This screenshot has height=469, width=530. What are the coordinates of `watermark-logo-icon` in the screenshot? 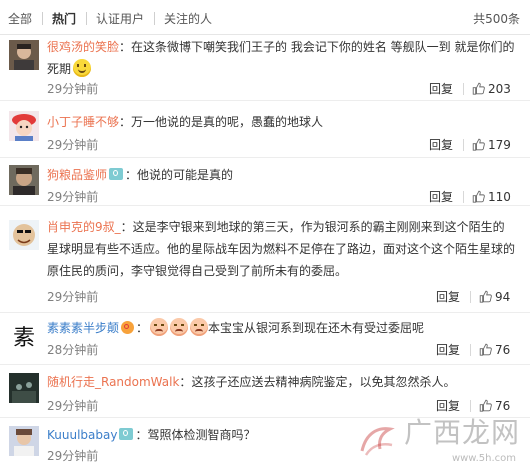 It's located at (377, 441).